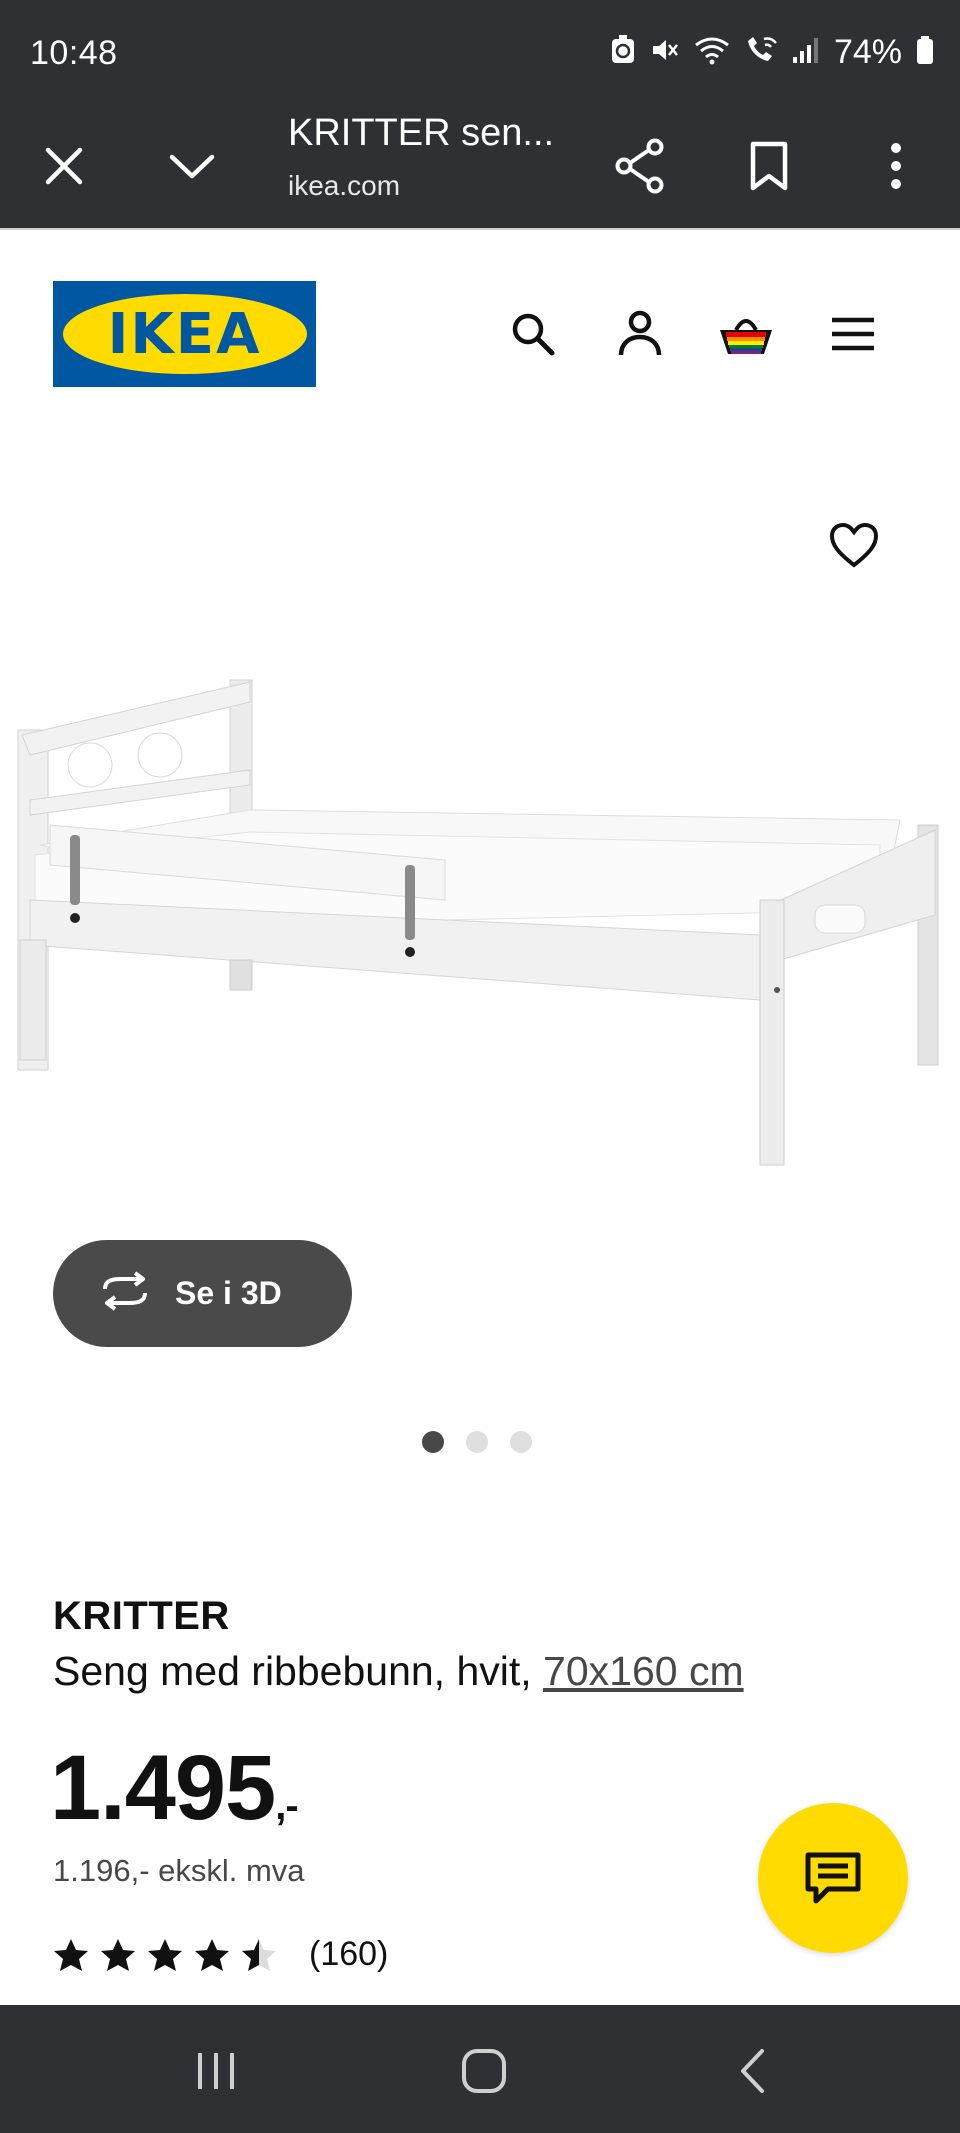 This screenshot has height=2133, width=960. I want to click on logo-text: IKEA, so click(184, 334).